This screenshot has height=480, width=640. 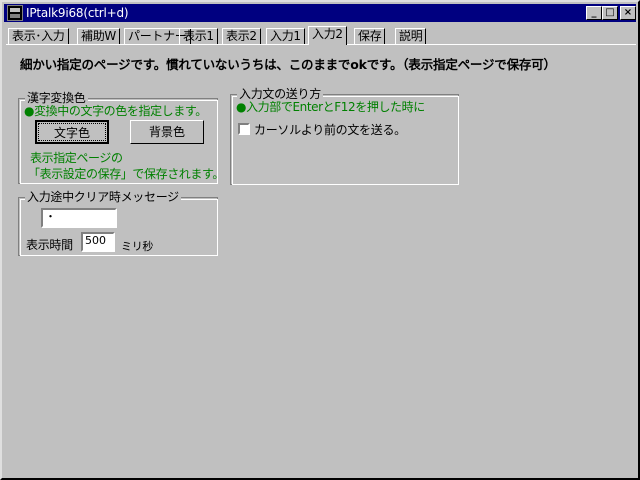 What do you see at coordinates (241, 36) in the screenshot?
I see `tab-display2: 表示2` at bounding box center [241, 36].